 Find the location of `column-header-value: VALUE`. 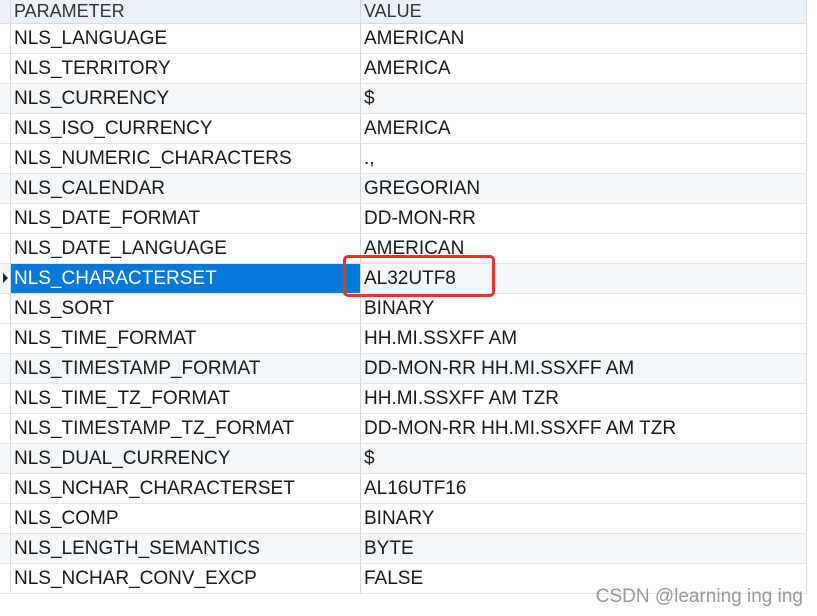

column-header-value: VALUE is located at coordinates (583, 11).